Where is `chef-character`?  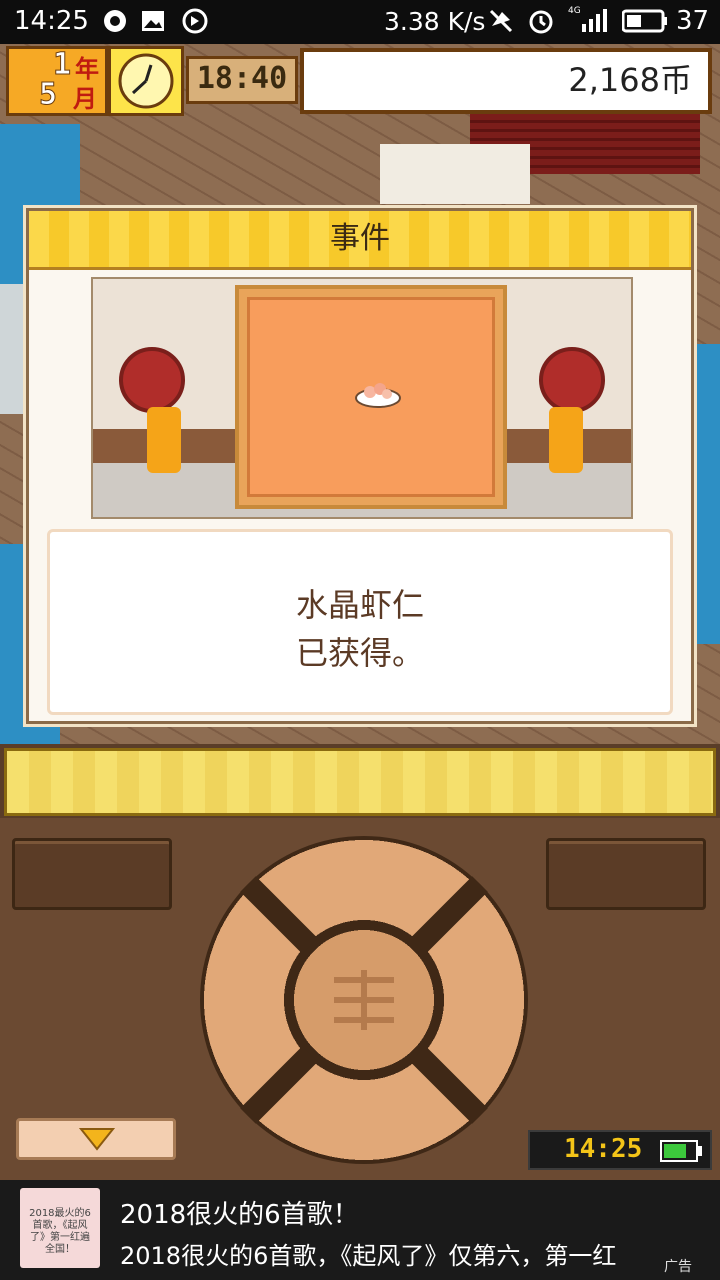
chef-character is located at coordinates (164, 440).